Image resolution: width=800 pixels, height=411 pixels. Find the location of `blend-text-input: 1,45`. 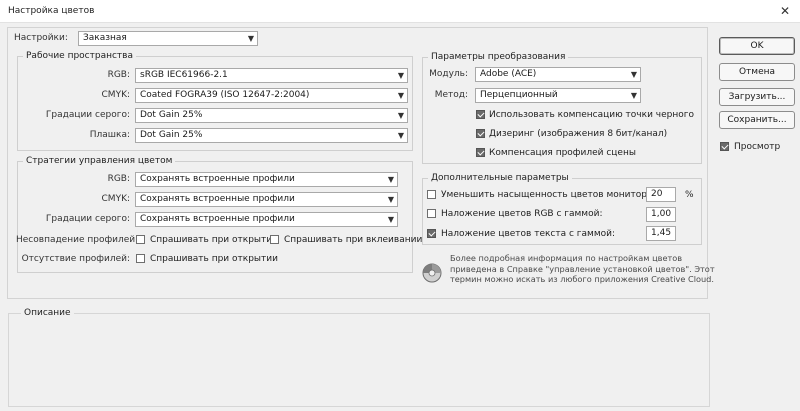

blend-text-input: 1,45 is located at coordinates (661, 233).